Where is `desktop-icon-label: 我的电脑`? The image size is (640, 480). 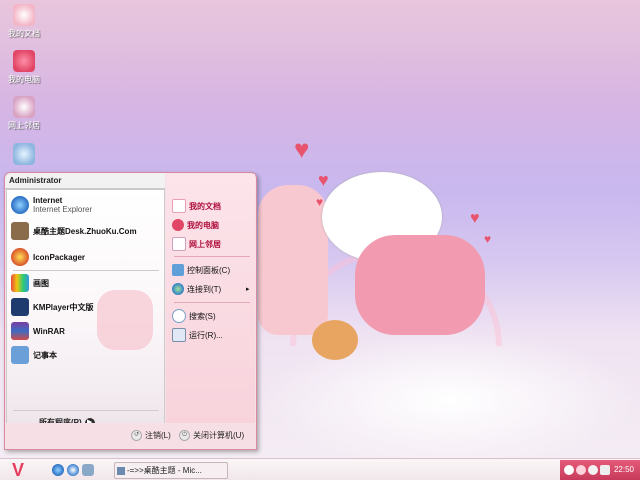 desktop-icon-label: 我的电脑 is located at coordinates (24, 79).